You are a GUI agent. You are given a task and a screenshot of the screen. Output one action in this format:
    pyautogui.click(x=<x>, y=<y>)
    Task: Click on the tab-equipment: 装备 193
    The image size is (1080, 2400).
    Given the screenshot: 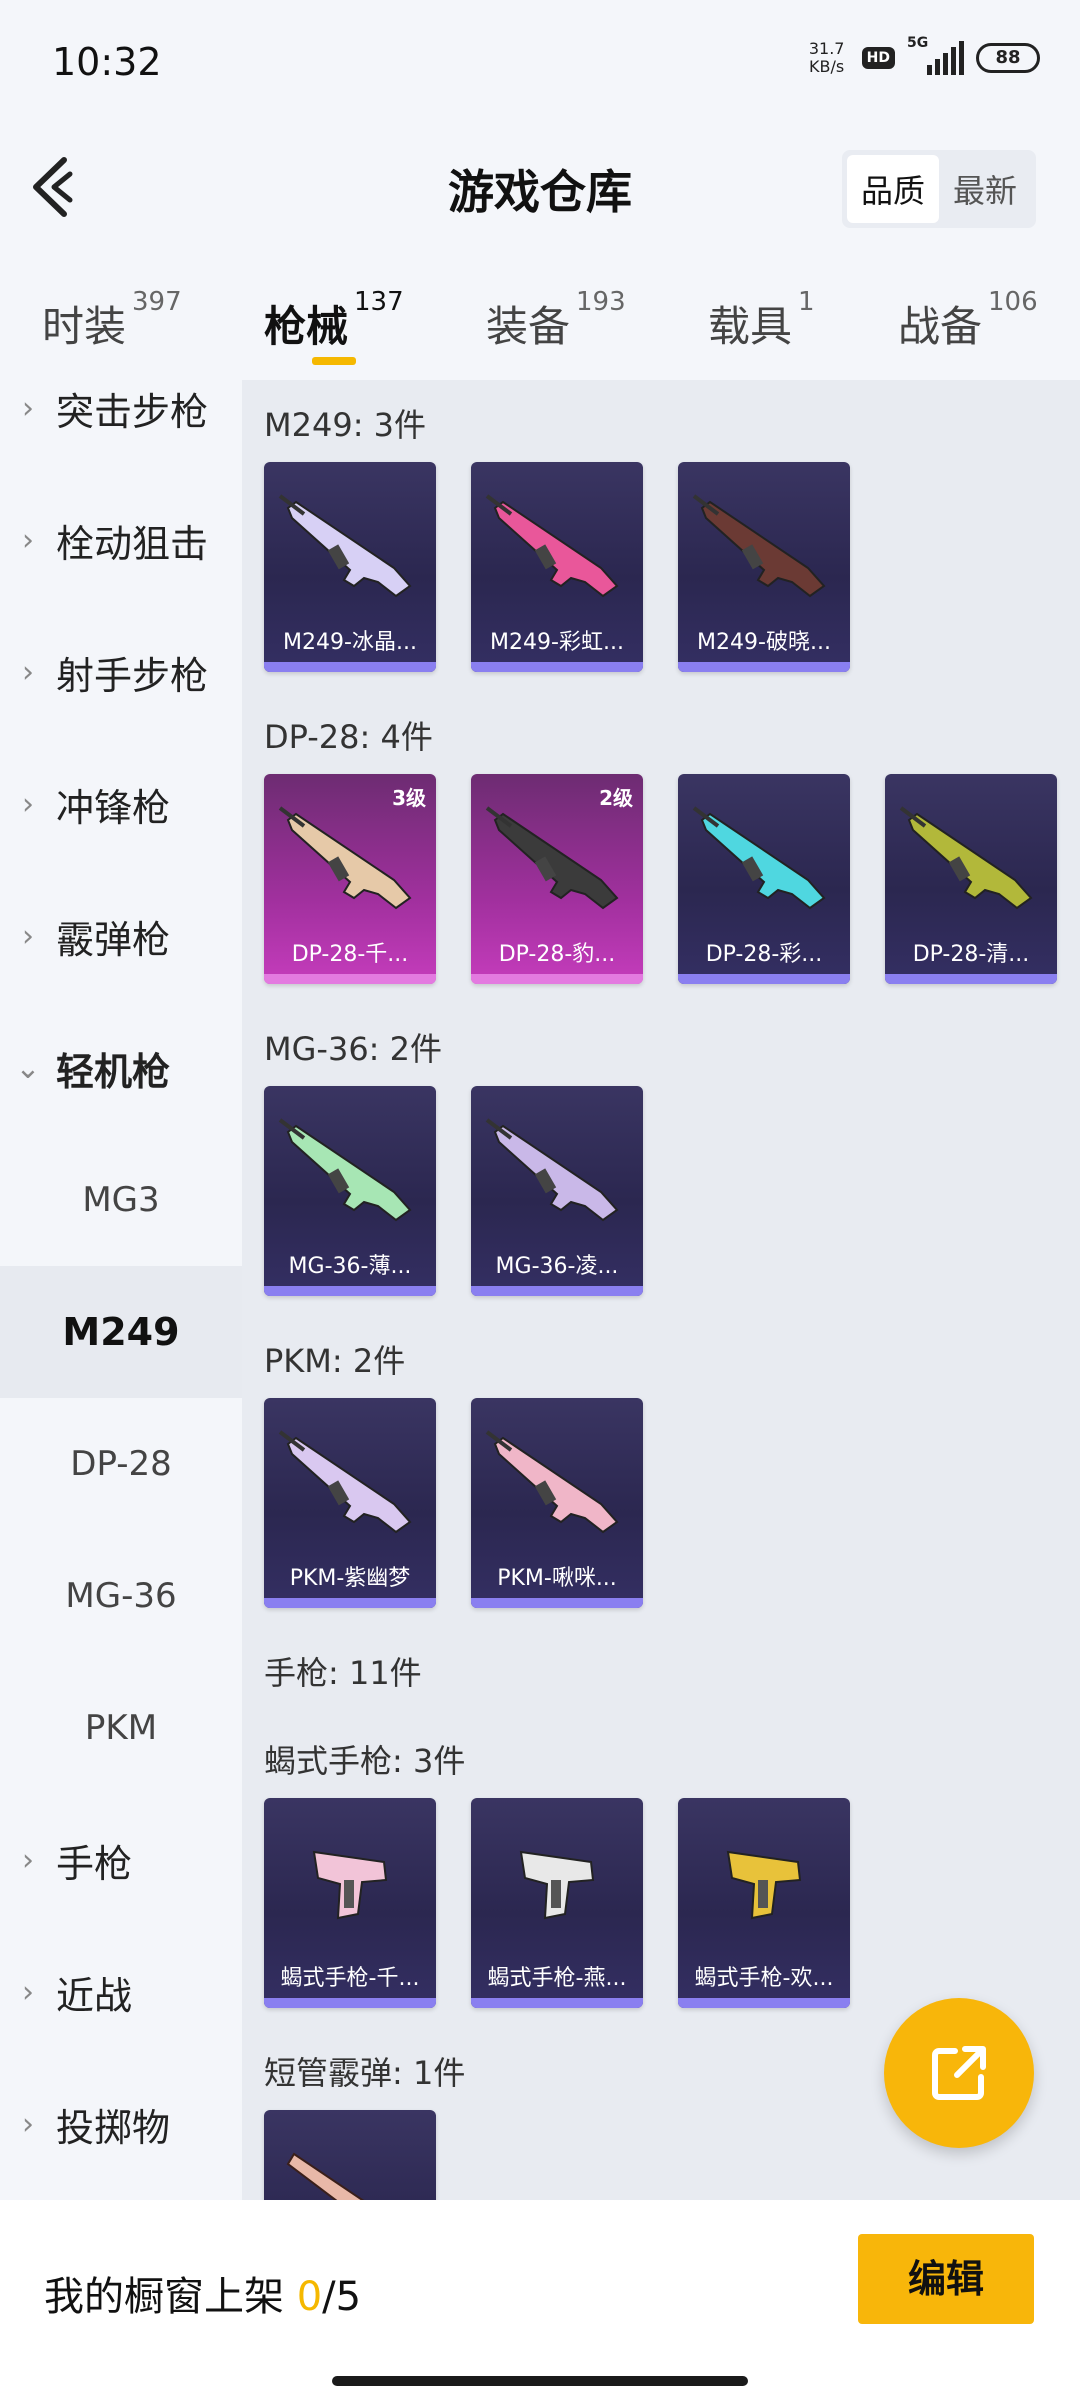 What is the action you would take?
    pyautogui.click(x=556, y=320)
    